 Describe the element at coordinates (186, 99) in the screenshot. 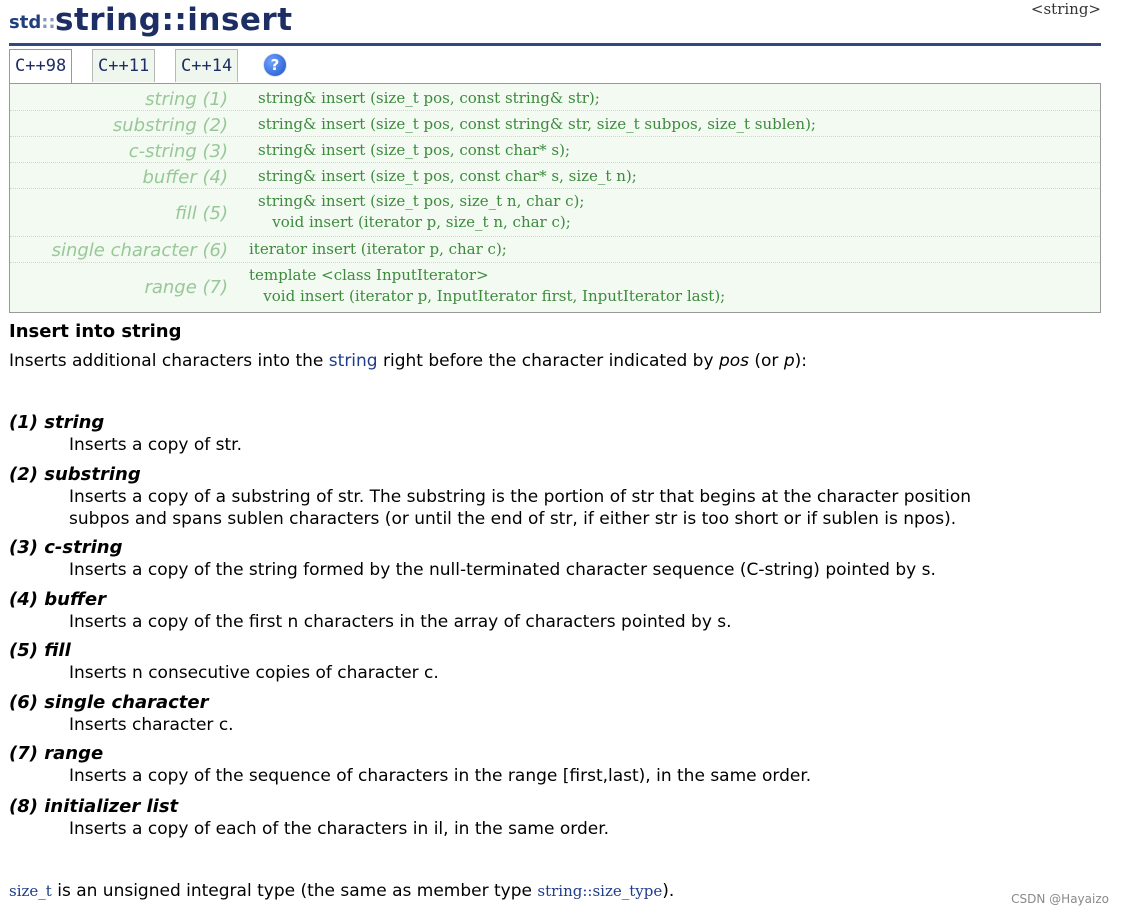

I see `prototype-label: string (1)` at that location.